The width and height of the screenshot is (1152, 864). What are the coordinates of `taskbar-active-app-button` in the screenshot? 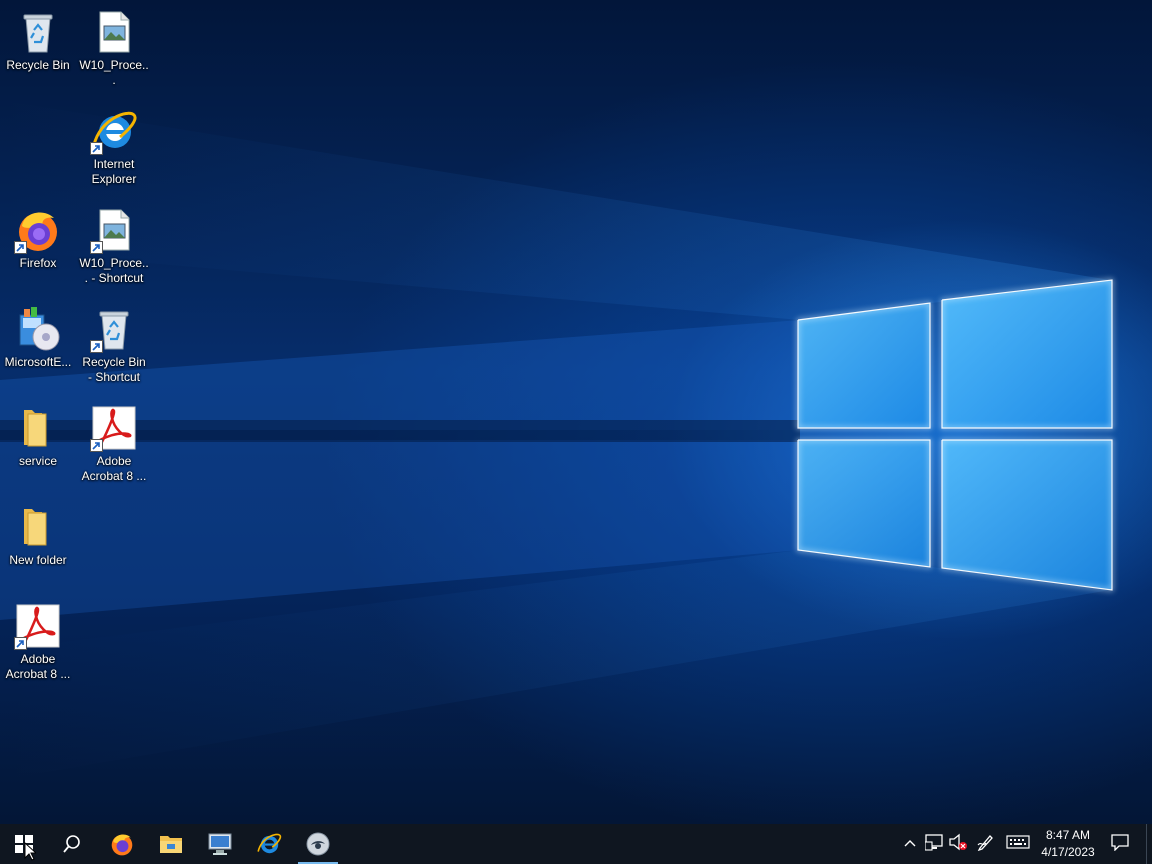 It's located at (318, 844).